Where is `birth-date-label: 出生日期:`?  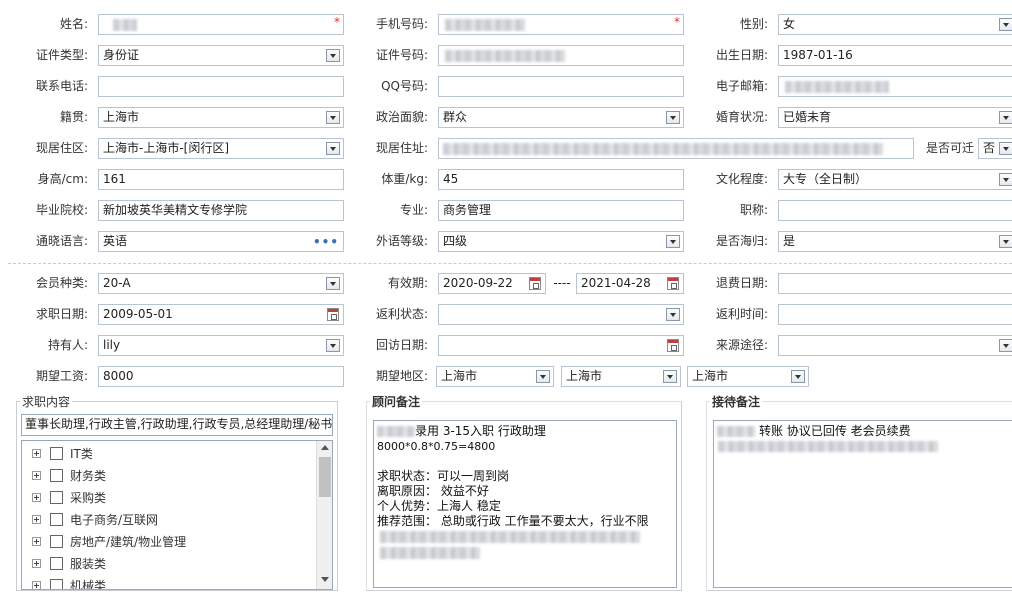
birth-date-label: 出生日期: is located at coordinates (741, 55).